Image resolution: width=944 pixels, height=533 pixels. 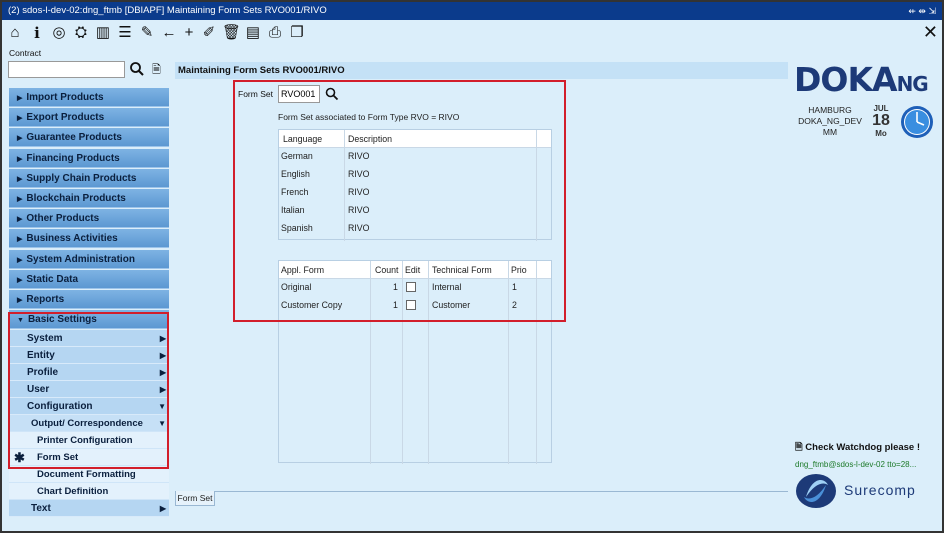 I want to click on sidebar-item-supply-chain-products: ▶ Supply Chain Products, so click(x=89, y=178).